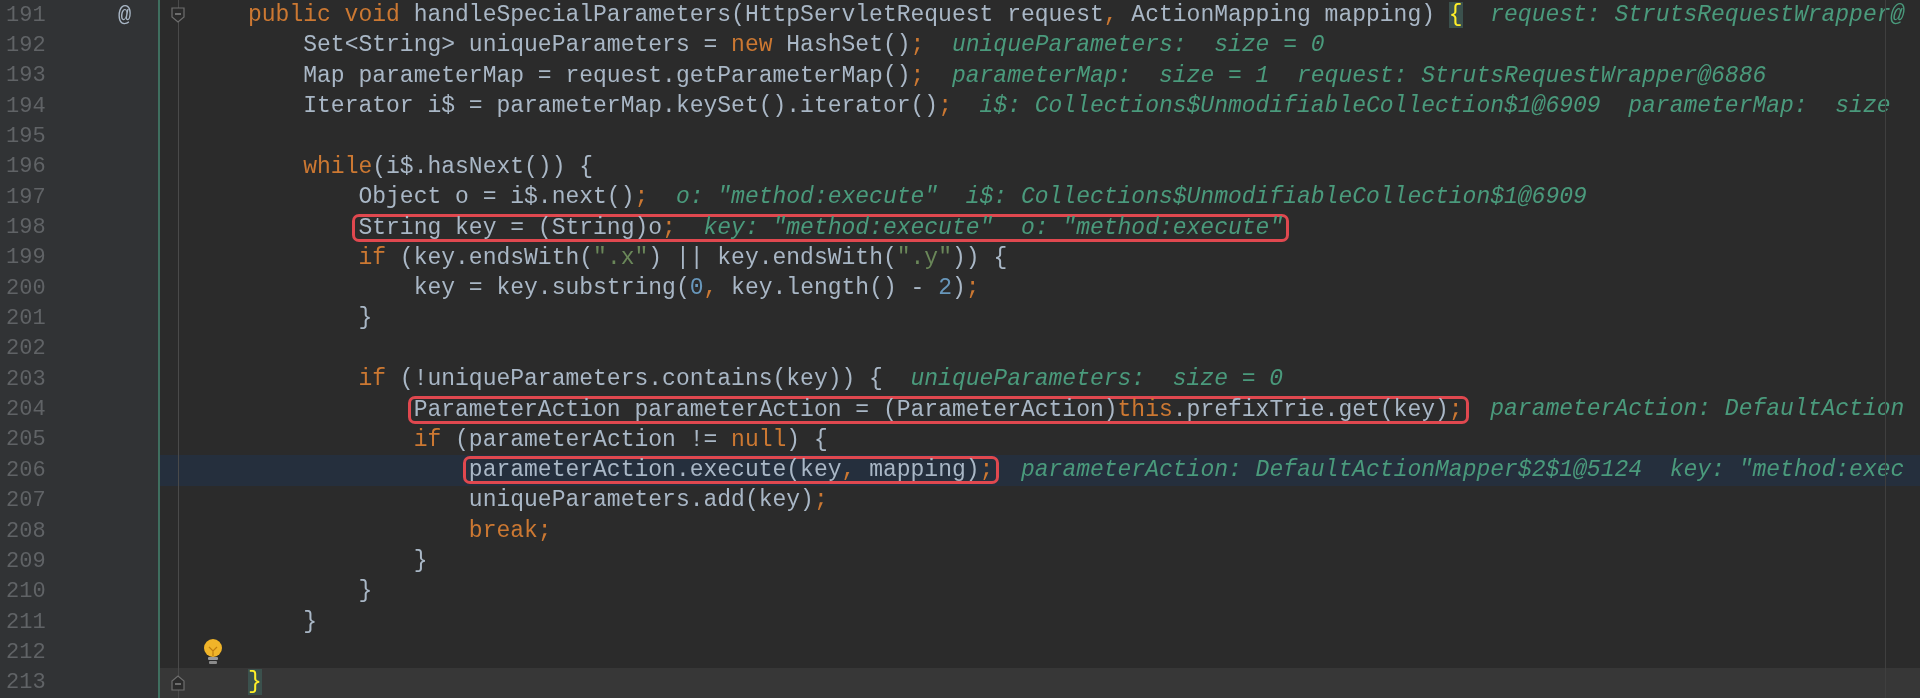 The height and width of the screenshot is (698, 1920). What do you see at coordinates (1462, 470) in the screenshot?
I see `inline-debug-value: parameterAction: DefaultActionMapper$2$1@5124 key: "method:exec` at bounding box center [1462, 470].